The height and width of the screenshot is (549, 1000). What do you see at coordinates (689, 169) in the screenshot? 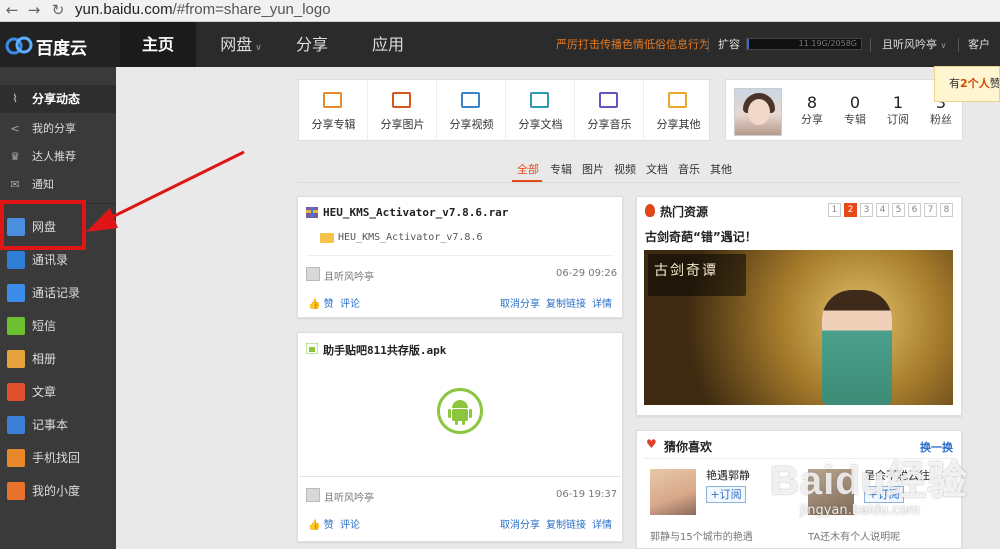
I see `filter-music: 音乐` at bounding box center [689, 169].